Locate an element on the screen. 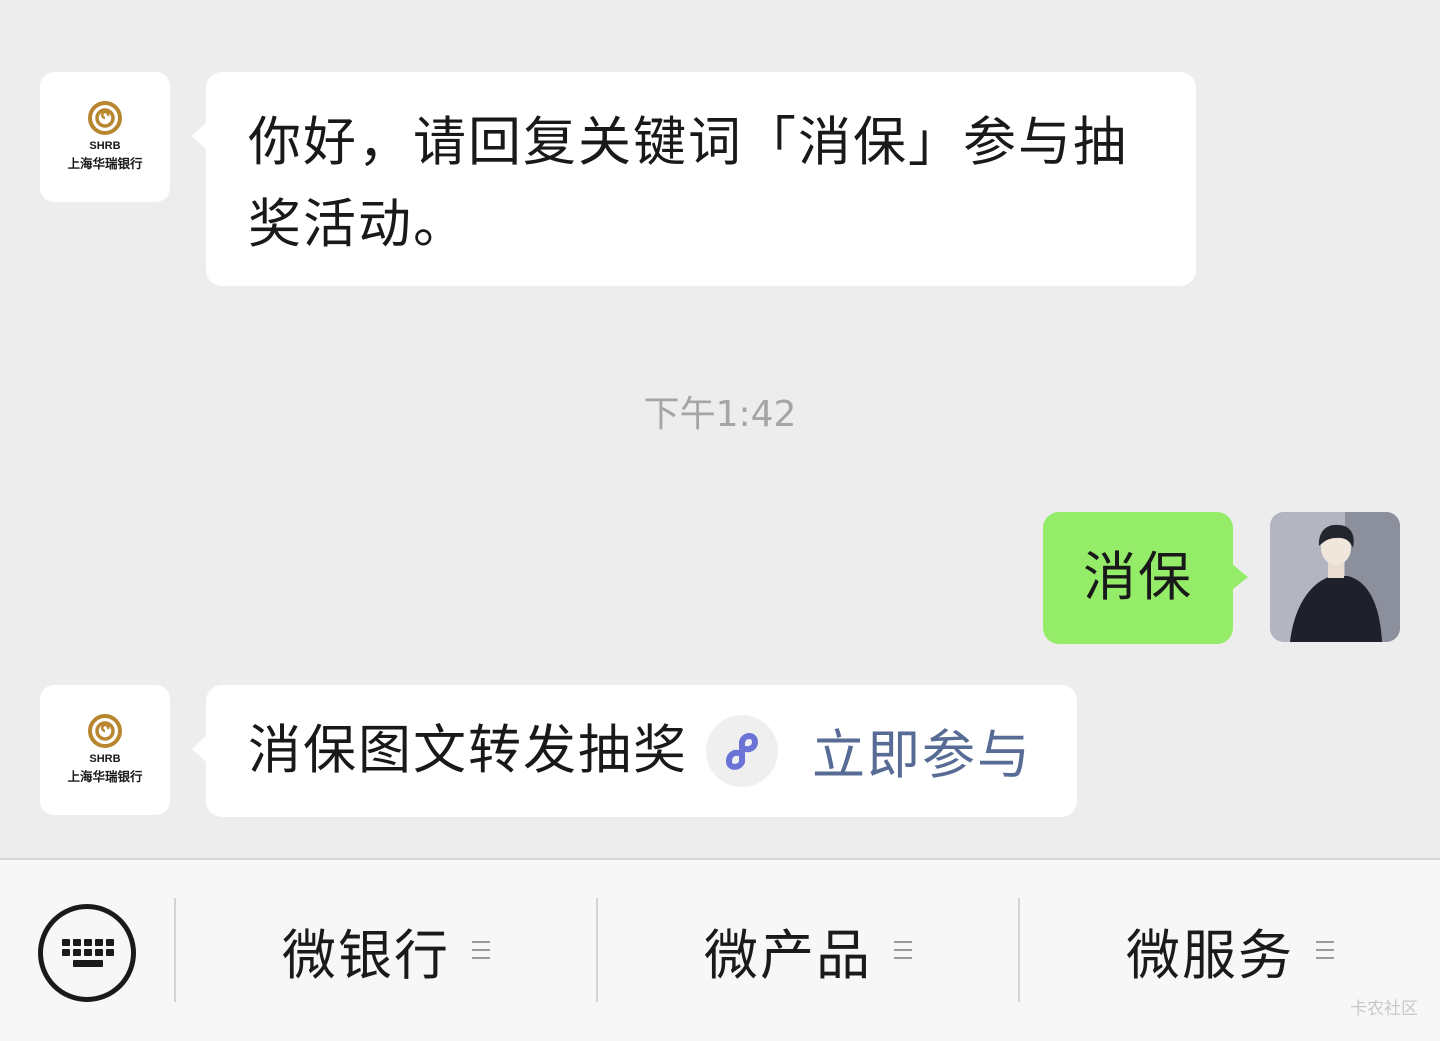 Image resolution: width=1440 pixels, height=1041 pixels. link-message-text: 消保图文转发抽奖 is located at coordinates (468, 750).